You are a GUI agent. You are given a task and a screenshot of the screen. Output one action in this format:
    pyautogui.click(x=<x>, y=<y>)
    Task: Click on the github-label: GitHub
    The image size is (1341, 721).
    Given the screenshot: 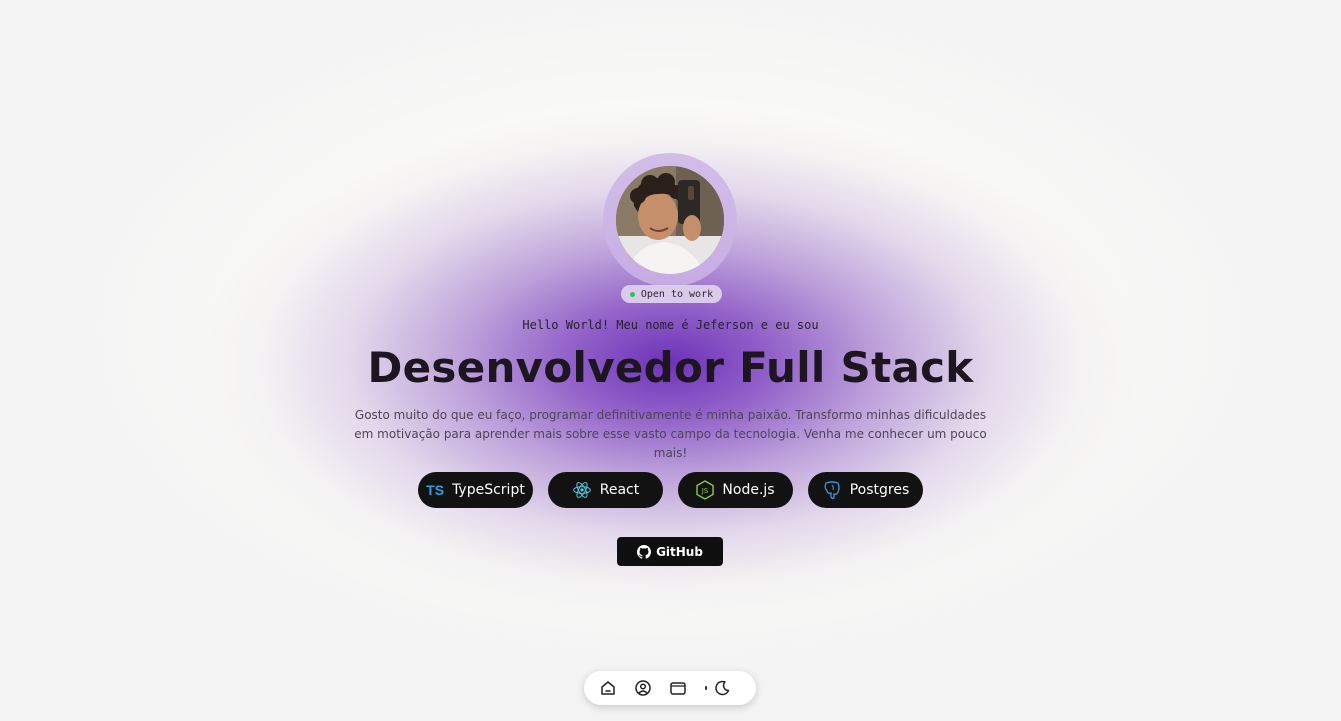 What is the action you would take?
    pyautogui.click(x=679, y=551)
    